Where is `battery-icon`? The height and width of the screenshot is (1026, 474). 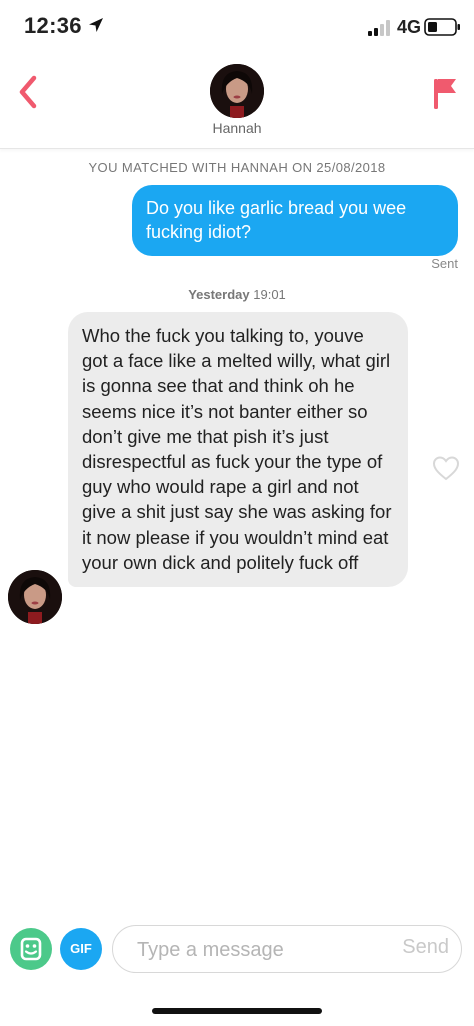
battery-icon is located at coordinates (442, 27).